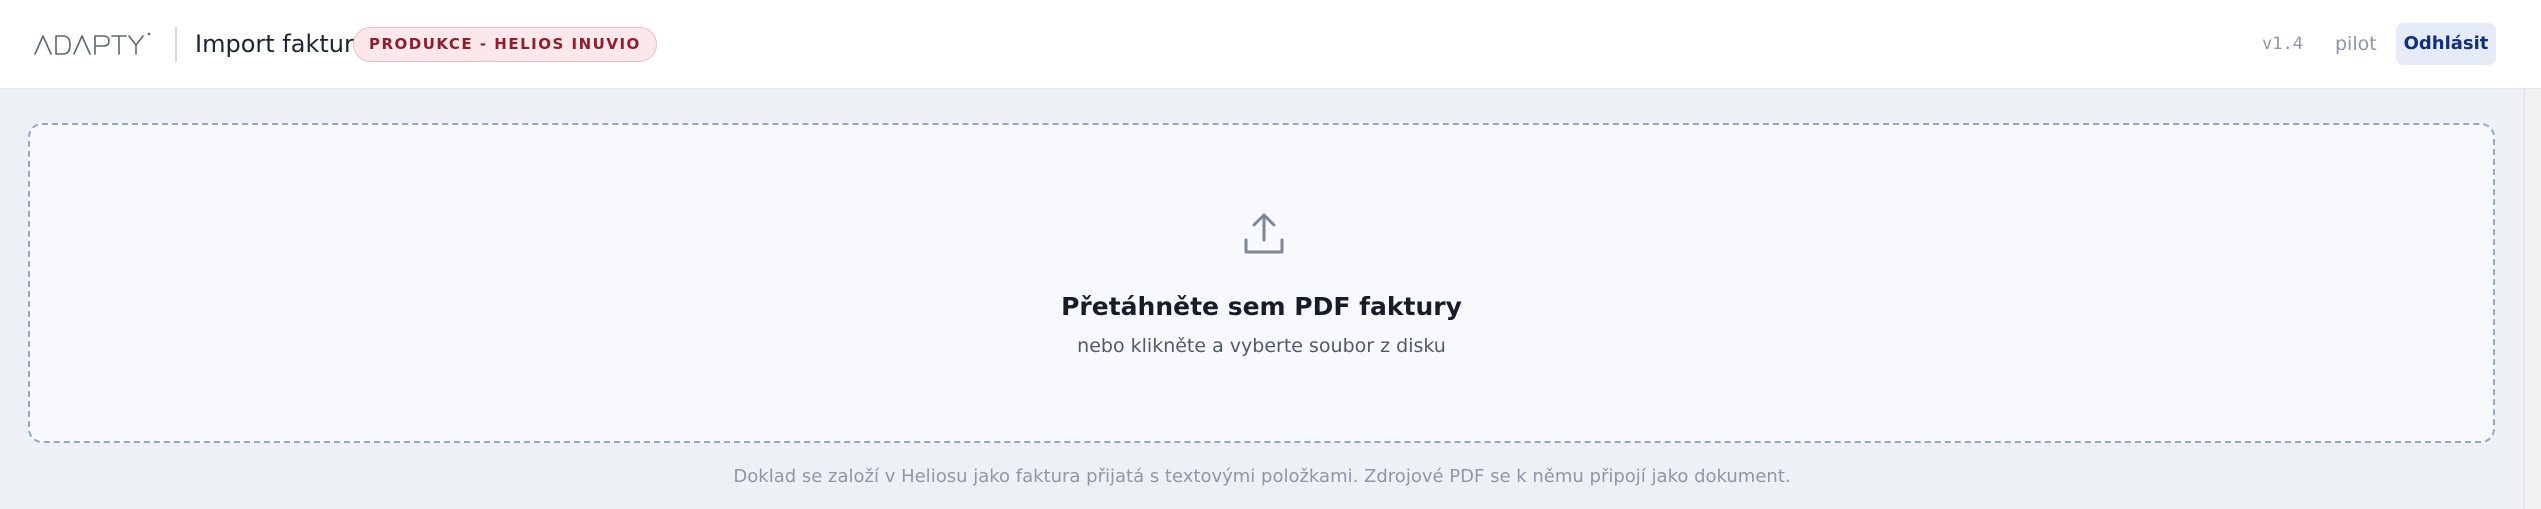 Image resolution: width=2541 pixels, height=509 pixels. What do you see at coordinates (1264, 234) in the screenshot?
I see `upload-icon` at bounding box center [1264, 234].